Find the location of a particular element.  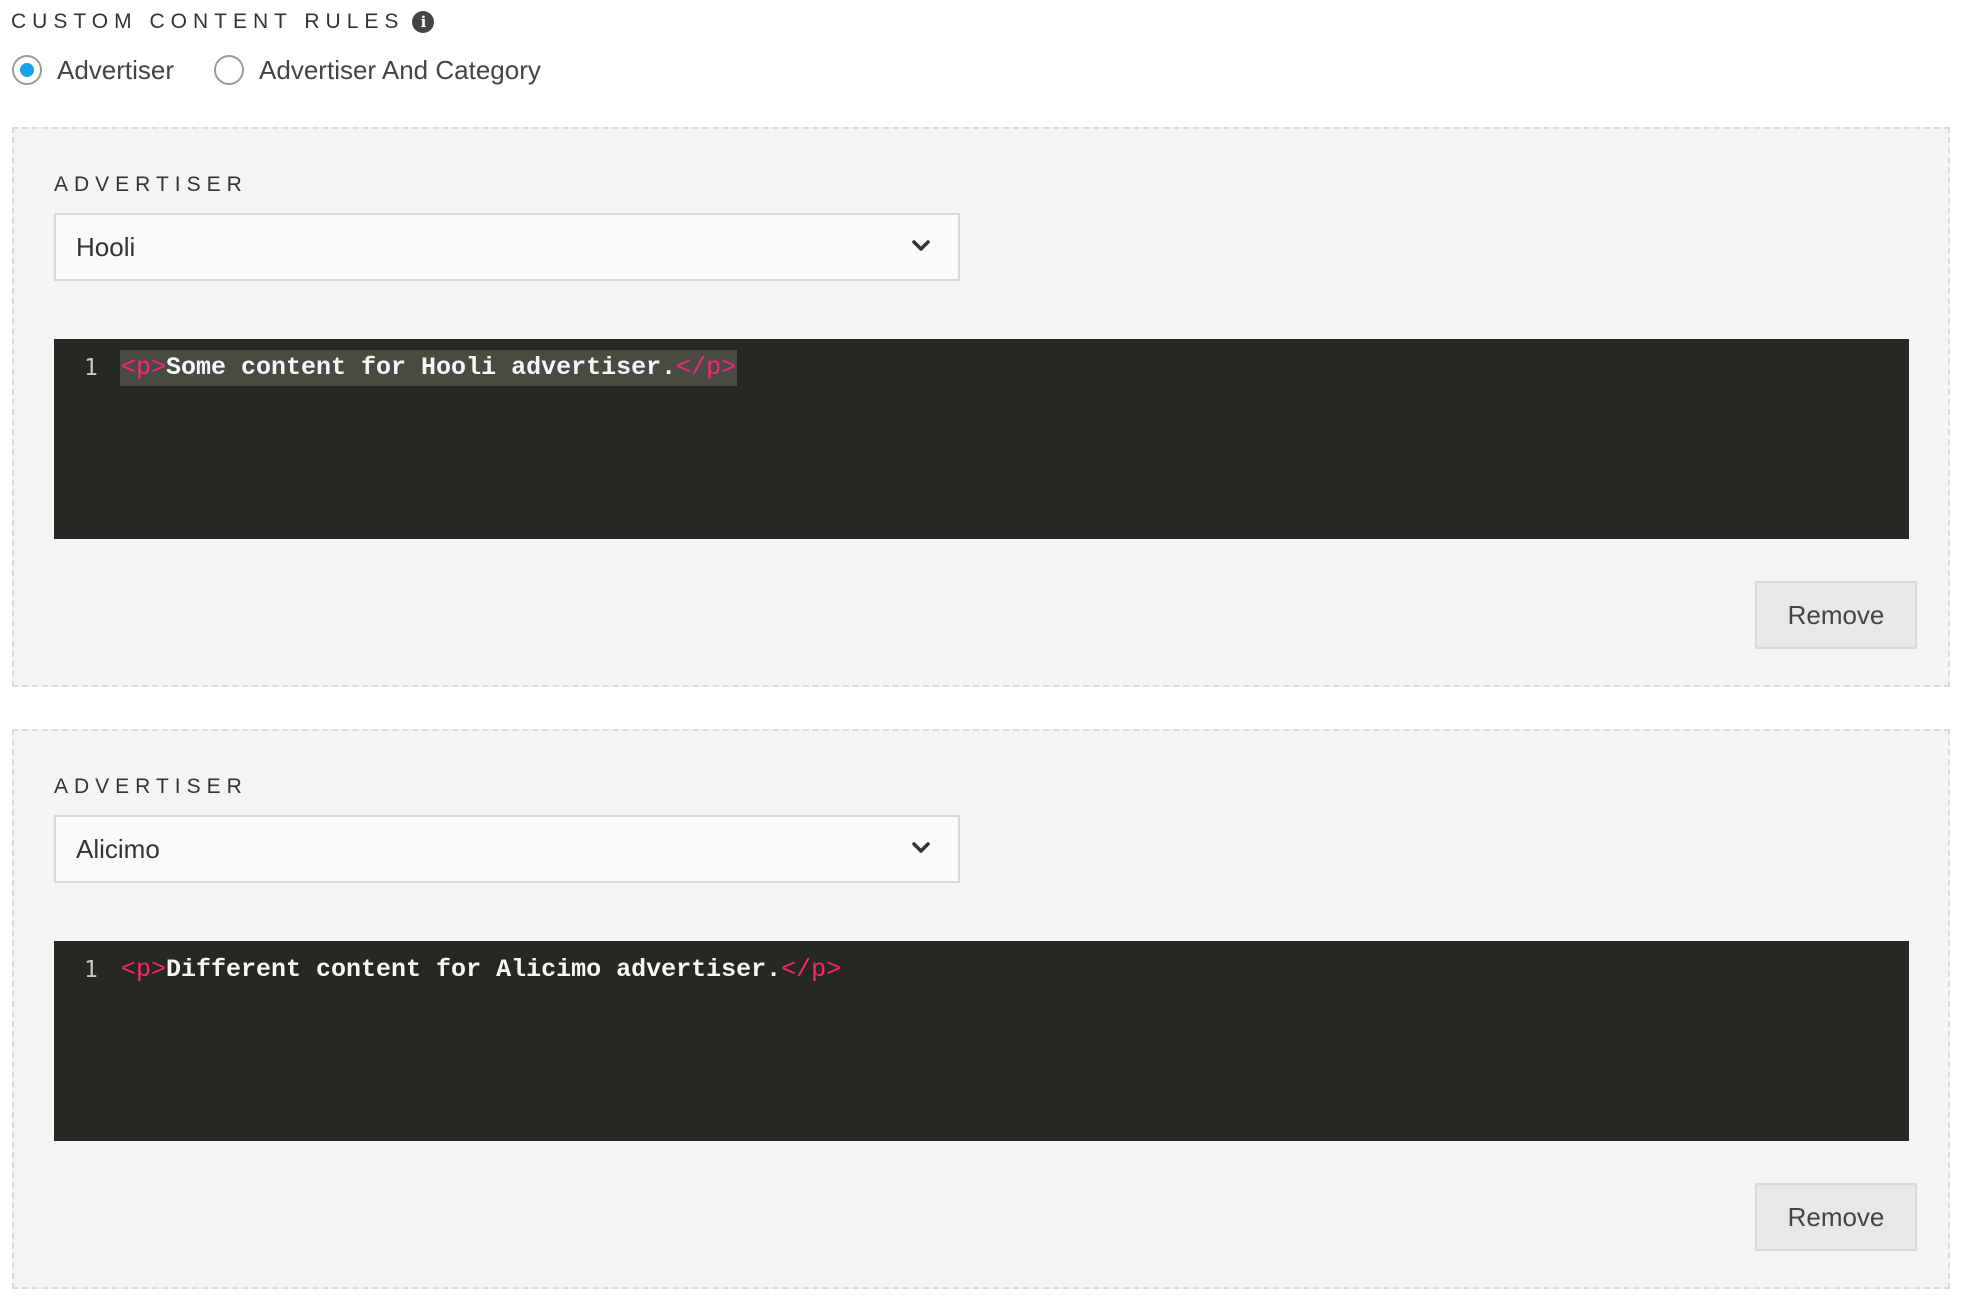

radio-label-advertiser-and-category: Advertiser And Category is located at coordinates (400, 69).